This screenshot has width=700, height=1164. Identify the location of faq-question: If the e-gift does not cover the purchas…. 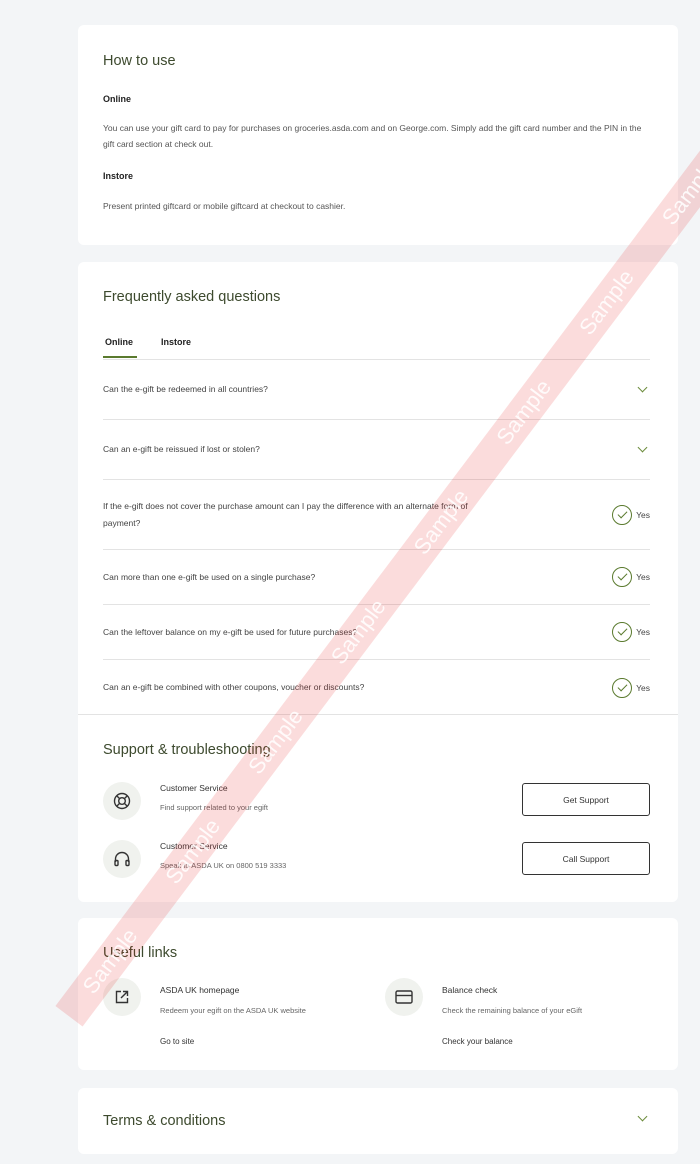
(285, 514).